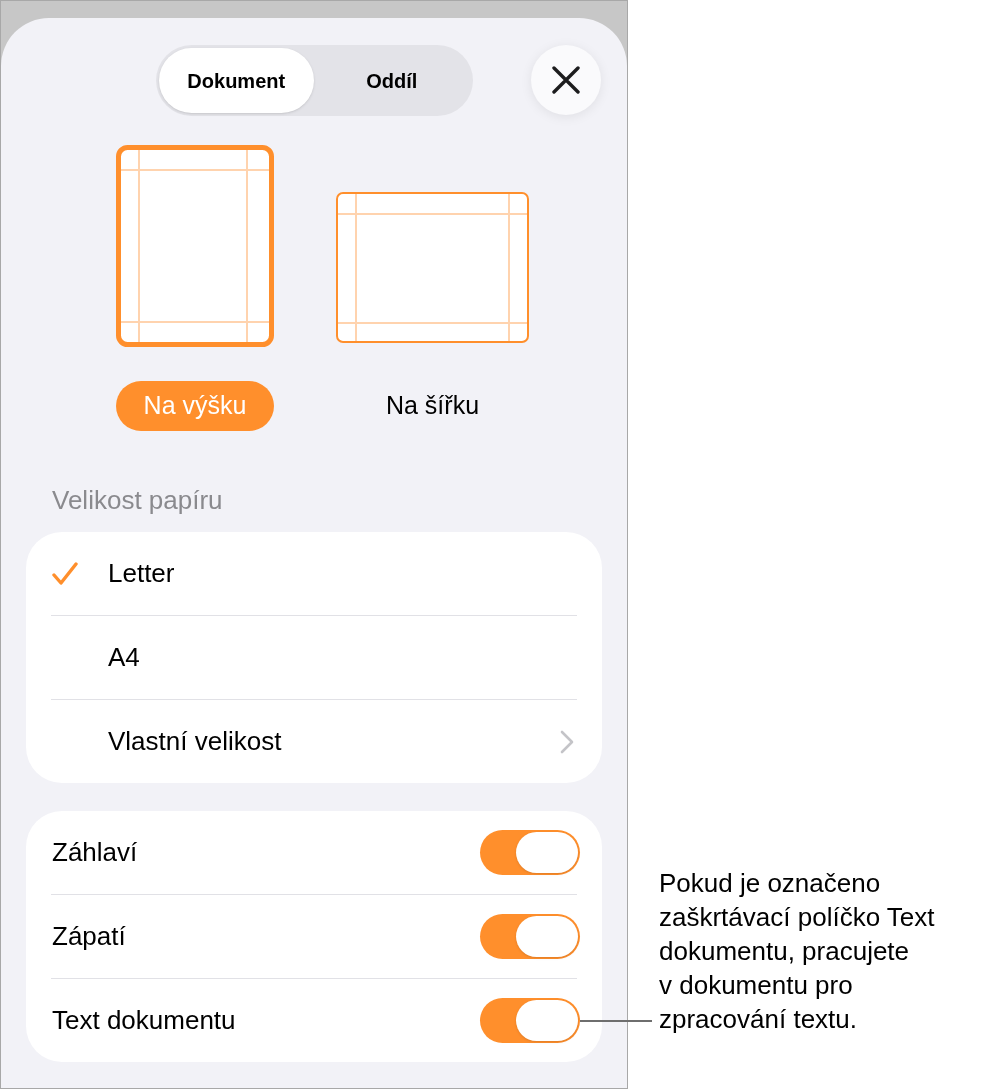  I want to click on toggle-label: Zápatí, so click(89, 936).